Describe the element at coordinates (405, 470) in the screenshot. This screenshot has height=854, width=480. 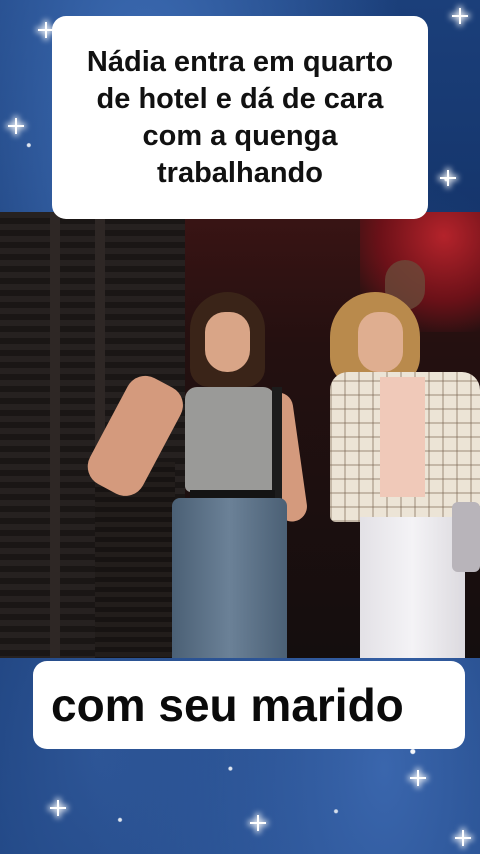
I see `woman-plaid-jacket` at that location.